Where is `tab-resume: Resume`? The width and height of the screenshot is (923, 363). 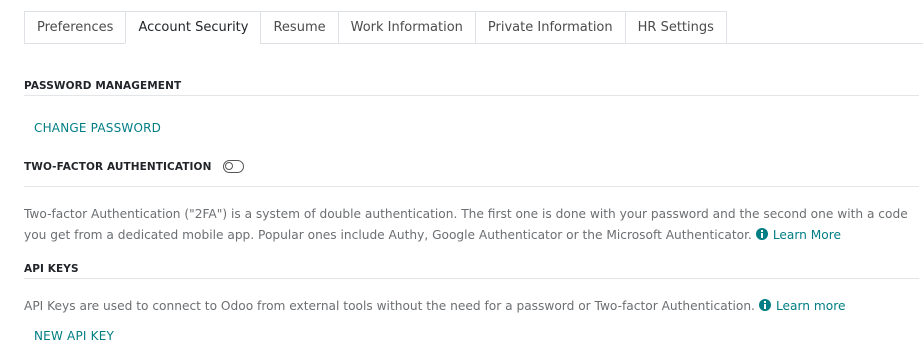
tab-resume: Resume is located at coordinates (299, 27).